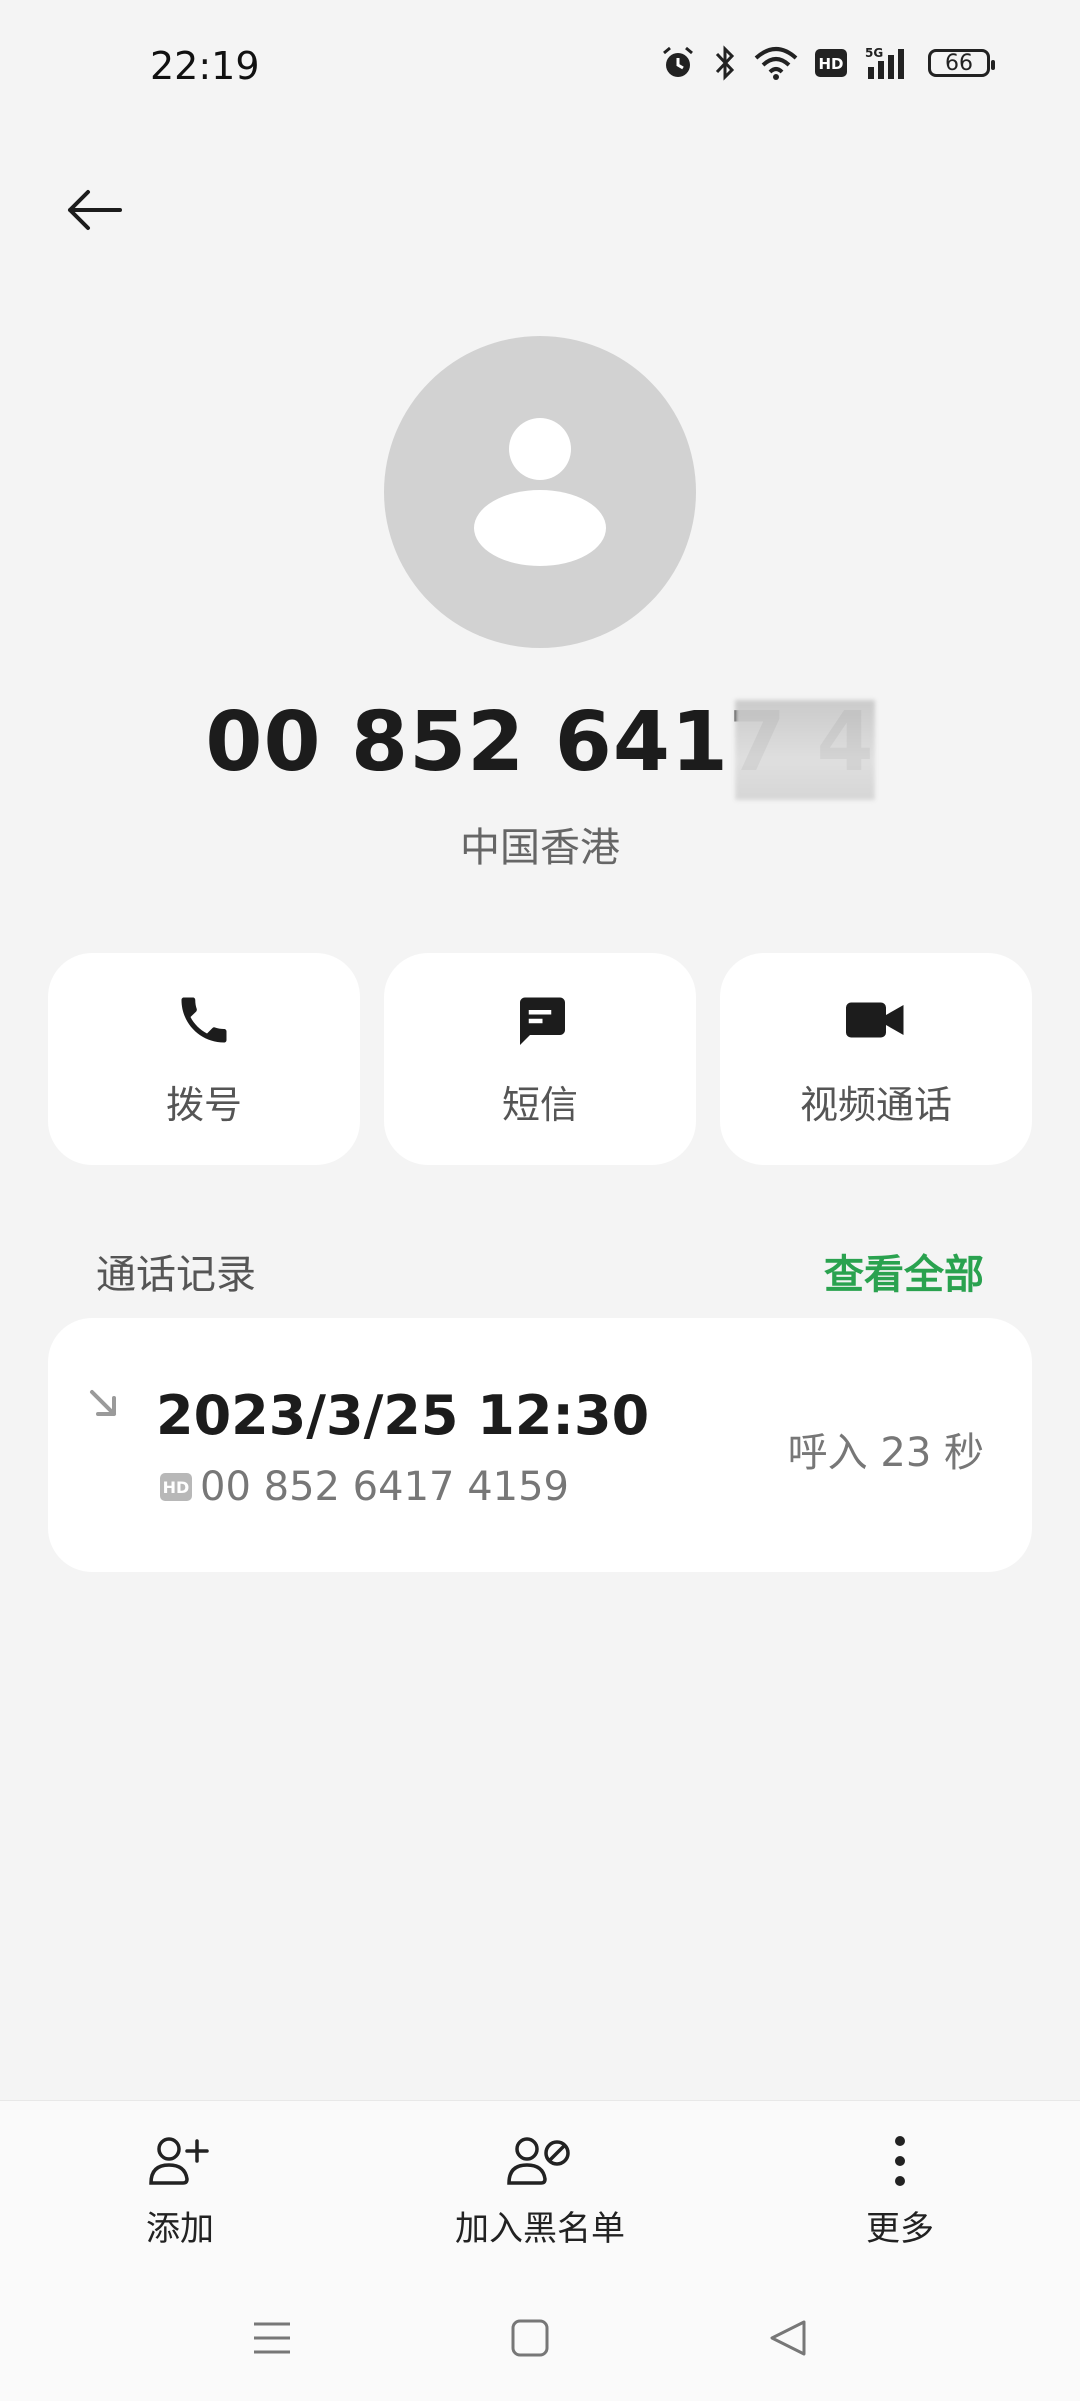 This screenshot has width=1080, height=2401. What do you see at coordinates (538, 2161) in the screenshot?
I see `block-person-icon` at bounding box center [538, 2161].